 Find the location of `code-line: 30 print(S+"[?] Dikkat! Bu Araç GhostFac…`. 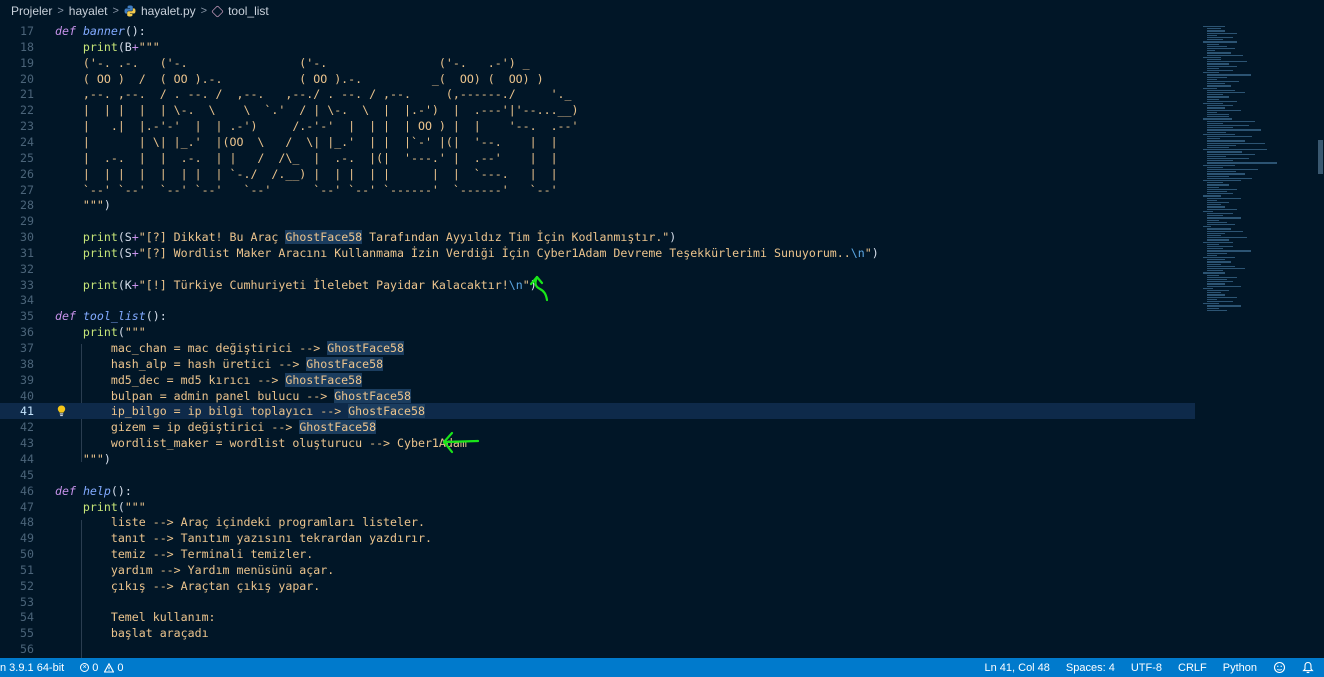

code-line: 30 print(S+"[?] Dikkat! Bu Araç GhostFac… is located at coordinates (597, 237).